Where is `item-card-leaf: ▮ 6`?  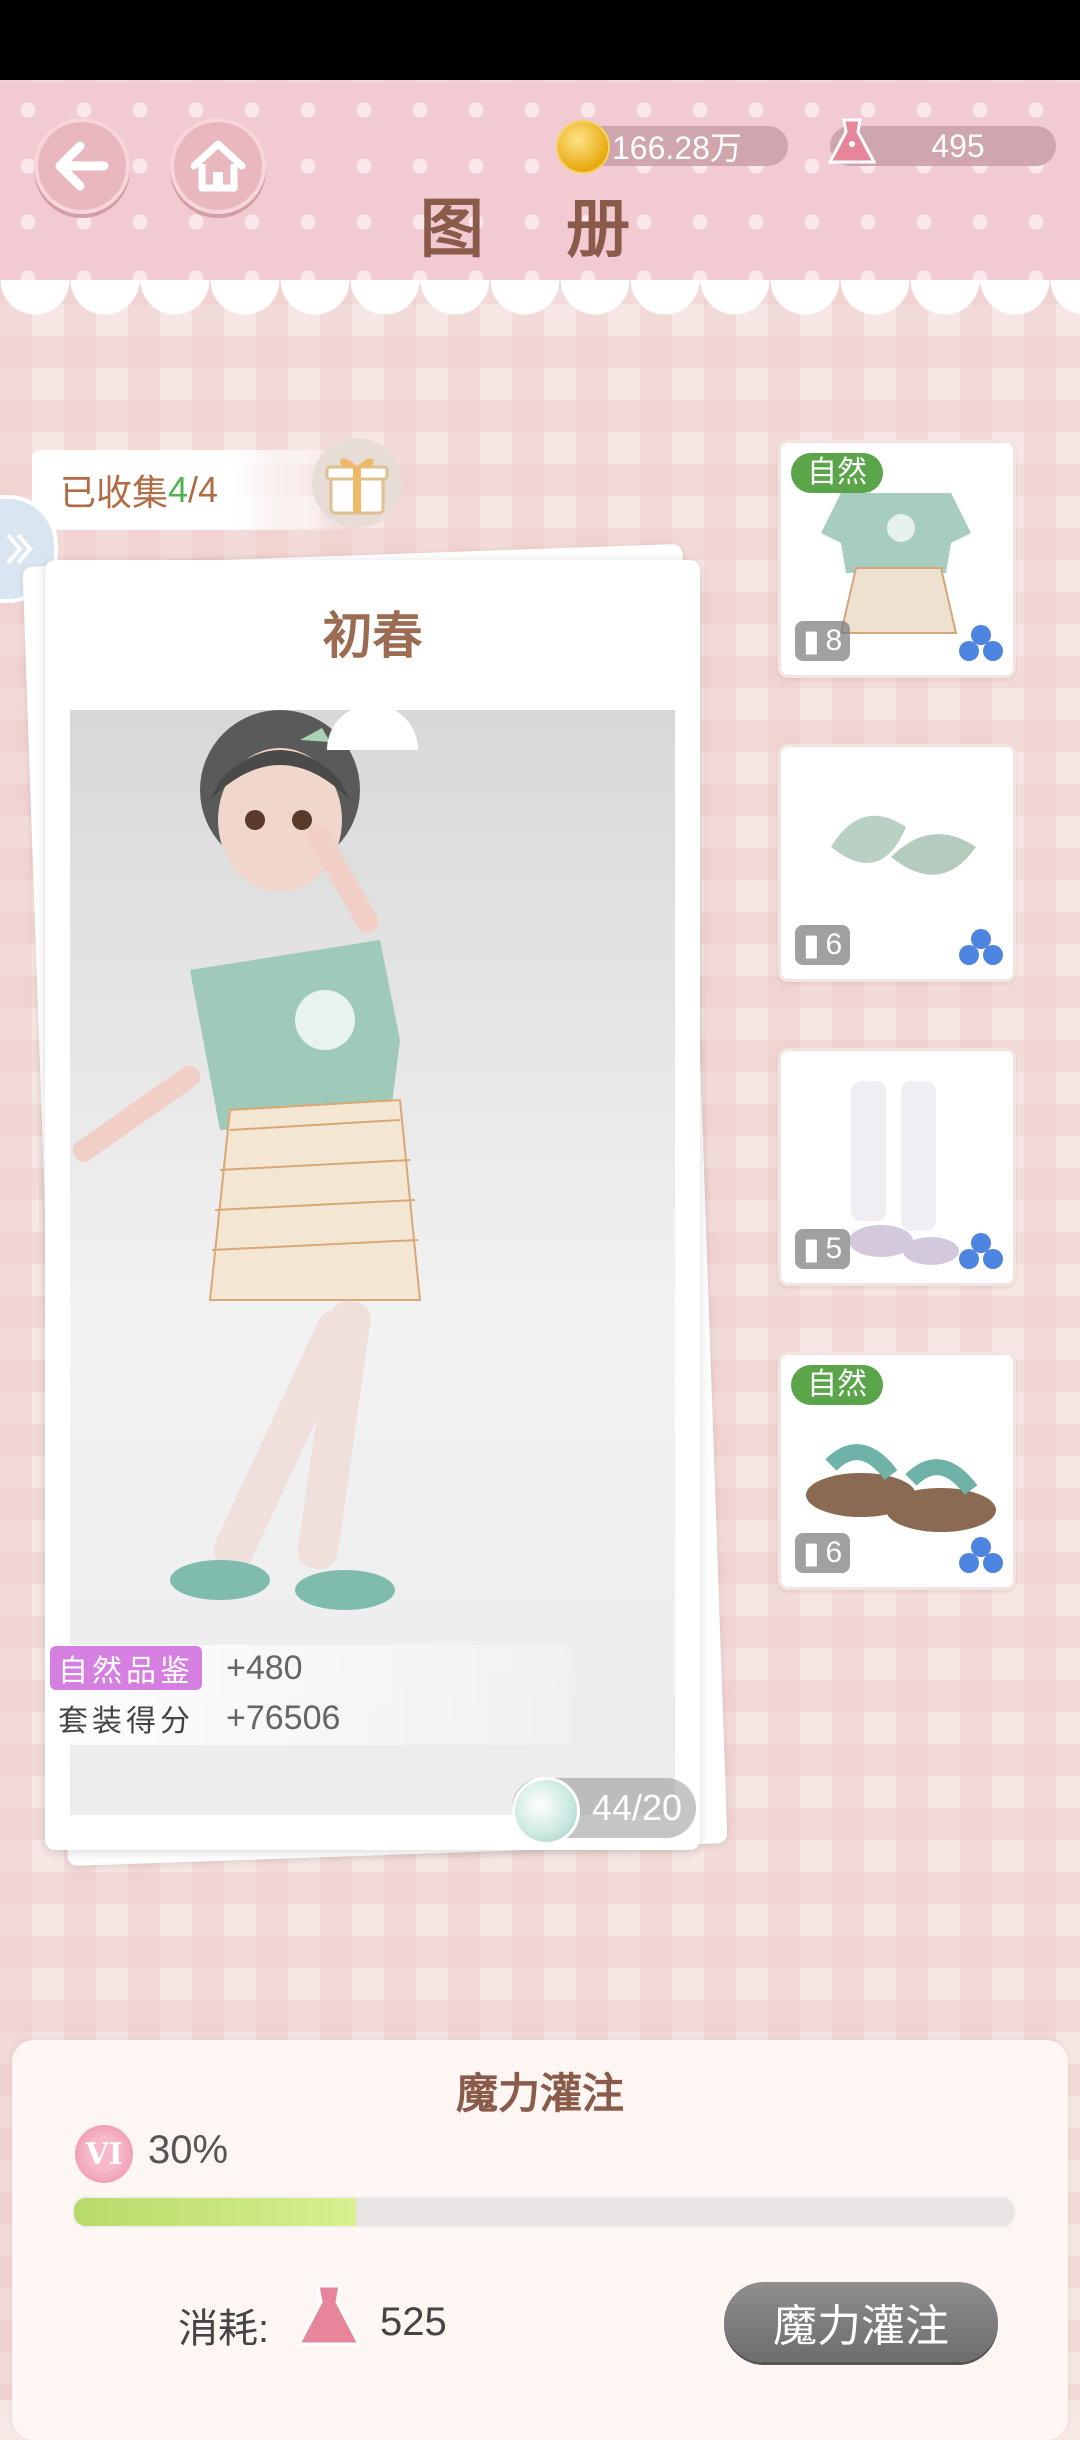 item-card-leaf: ▮ 6 is located at coordinates (897, 863).